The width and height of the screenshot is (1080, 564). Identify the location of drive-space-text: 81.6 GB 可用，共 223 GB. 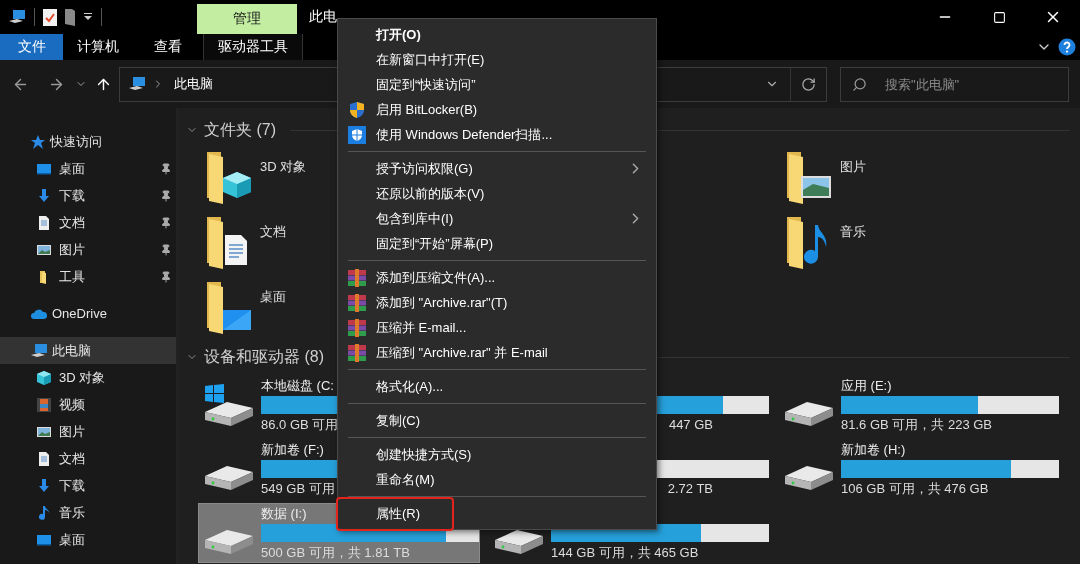
(916, 424).